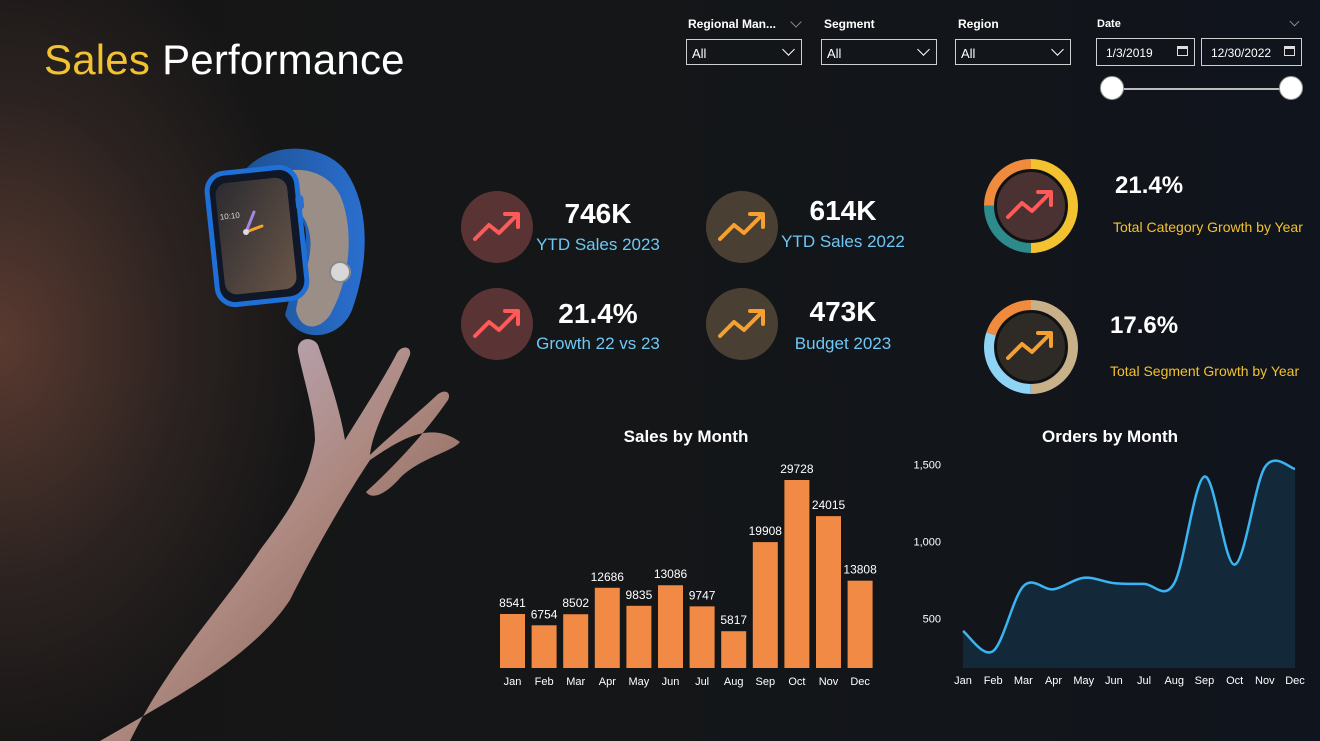 The height and width of the screenshot is (741, 1320). Describe the element at coordinates (765, 605) in the screenshot. I see `bar-sep` at that location.